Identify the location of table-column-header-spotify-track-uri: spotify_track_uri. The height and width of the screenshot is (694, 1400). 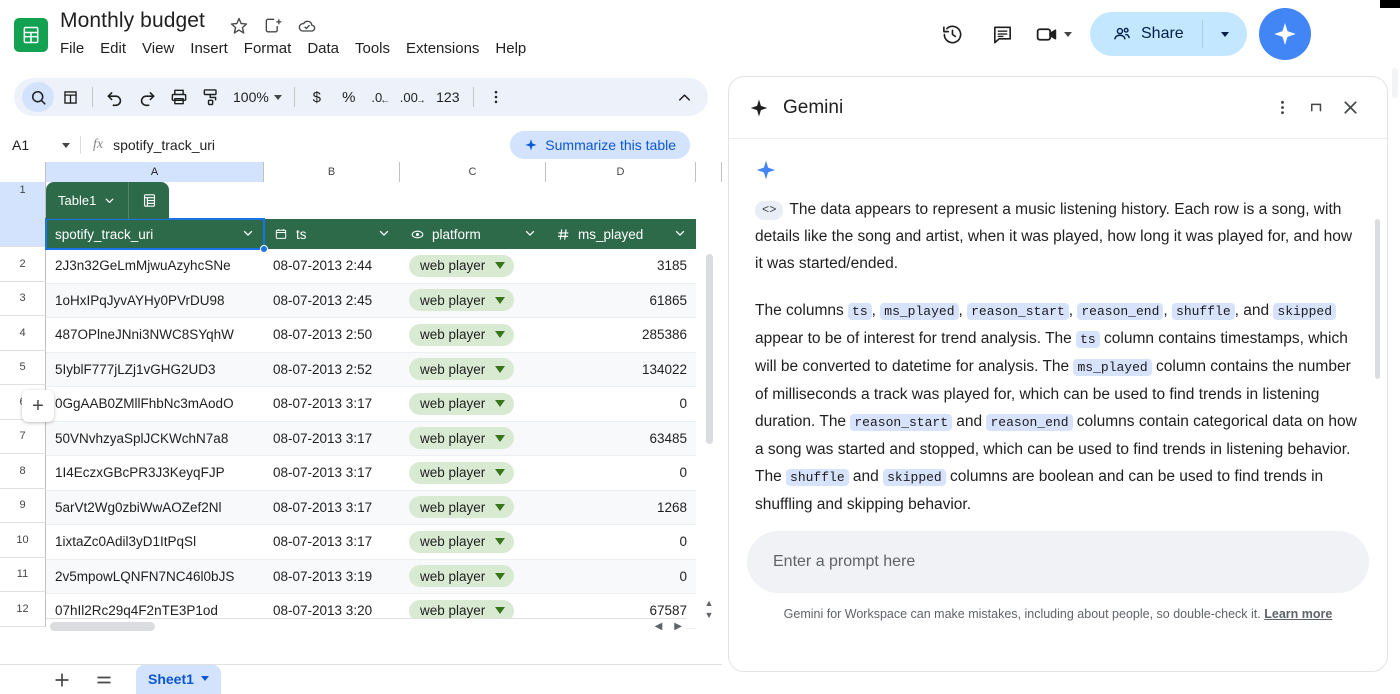
(156, 235).